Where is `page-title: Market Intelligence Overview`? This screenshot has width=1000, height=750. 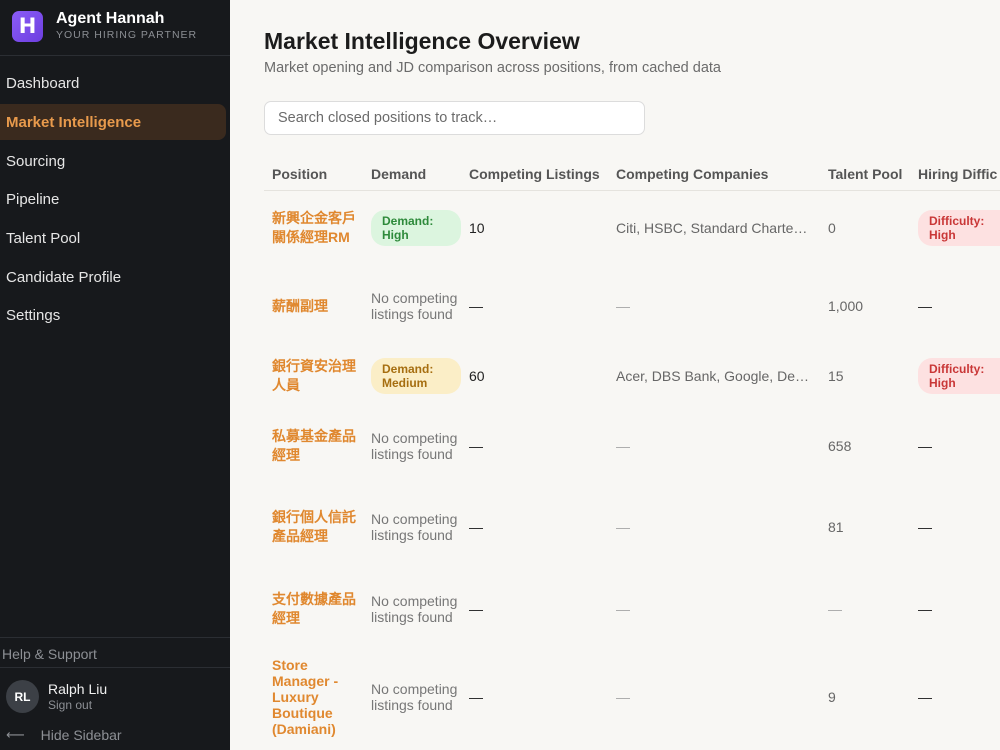
page-title: Market Intelligence Overview is located at coordinates (422, 41).